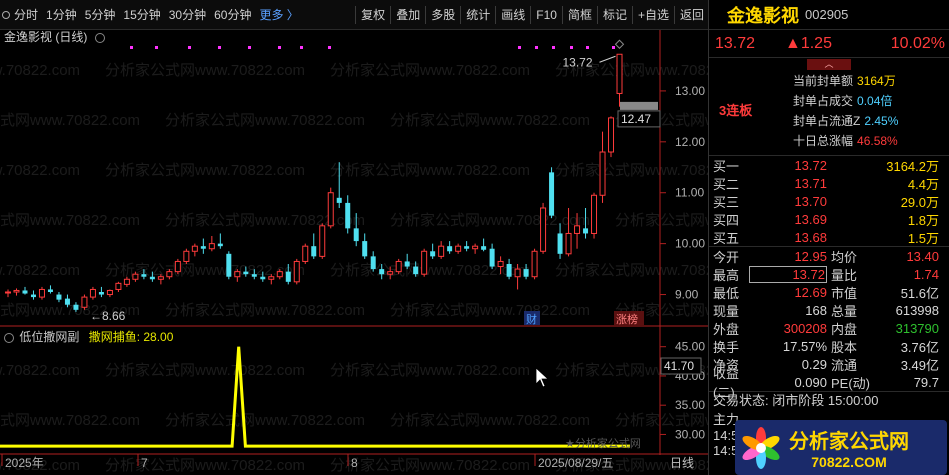 The image size is (949, 475). What do you see at coordinates (922, 256) in the screenshot?
I see `stat-value: 13.40` at bounding box center [922, 256].